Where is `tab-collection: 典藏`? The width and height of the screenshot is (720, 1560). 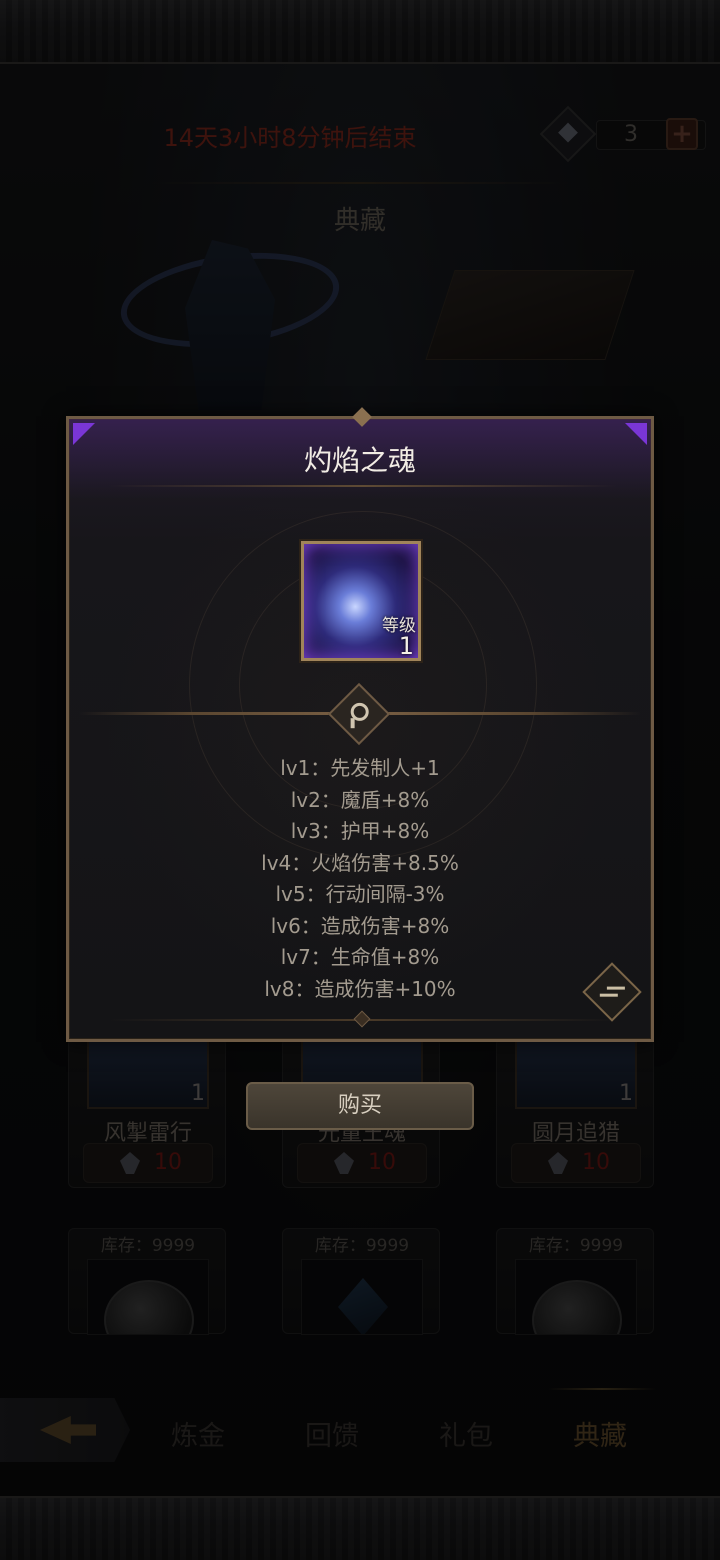 tab-collection: 典藏 is located at coordinates (600, 1433).